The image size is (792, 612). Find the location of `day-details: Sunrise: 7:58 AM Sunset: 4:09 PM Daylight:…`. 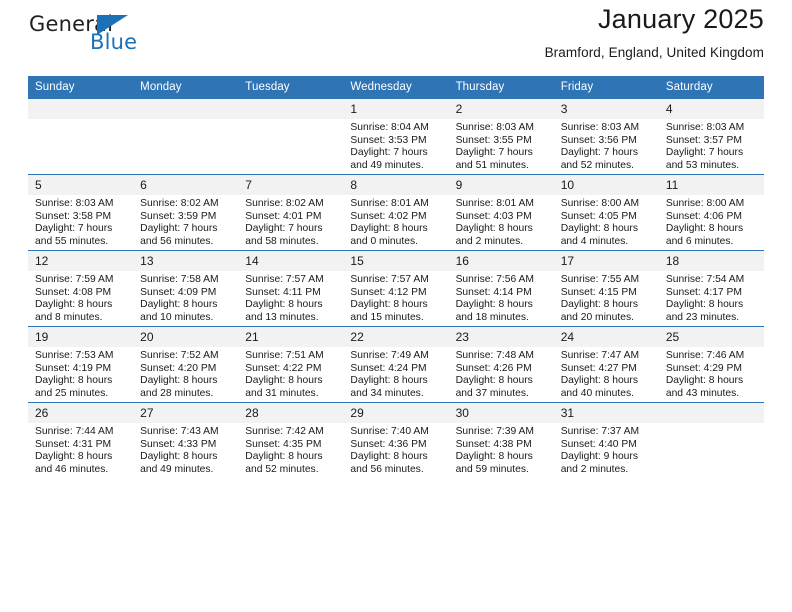

day-details: Sunrise: 7:58 AM Sunset: 4:09 PM Daylight:… is located at coordinates (185, 297).